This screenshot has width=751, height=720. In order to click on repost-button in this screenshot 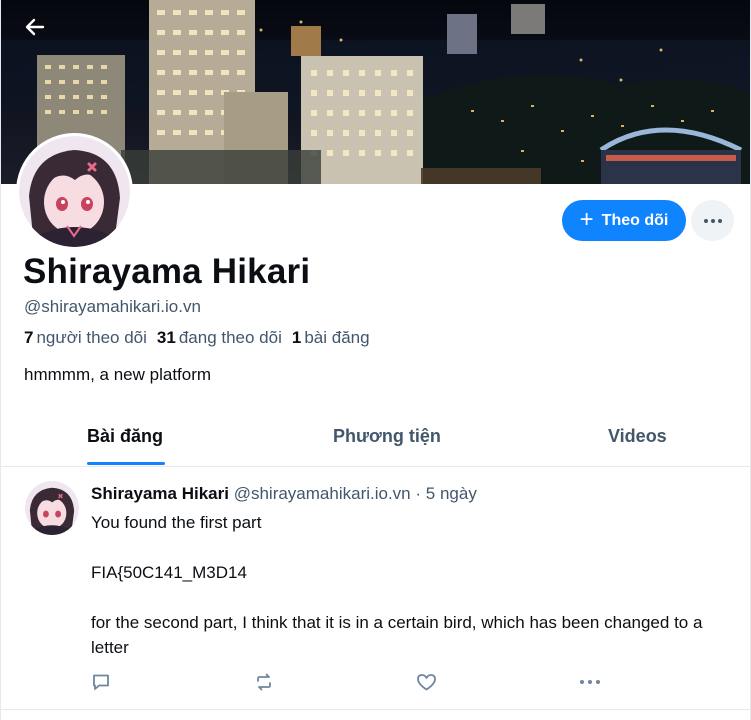, I will do `click(264, 682)`.